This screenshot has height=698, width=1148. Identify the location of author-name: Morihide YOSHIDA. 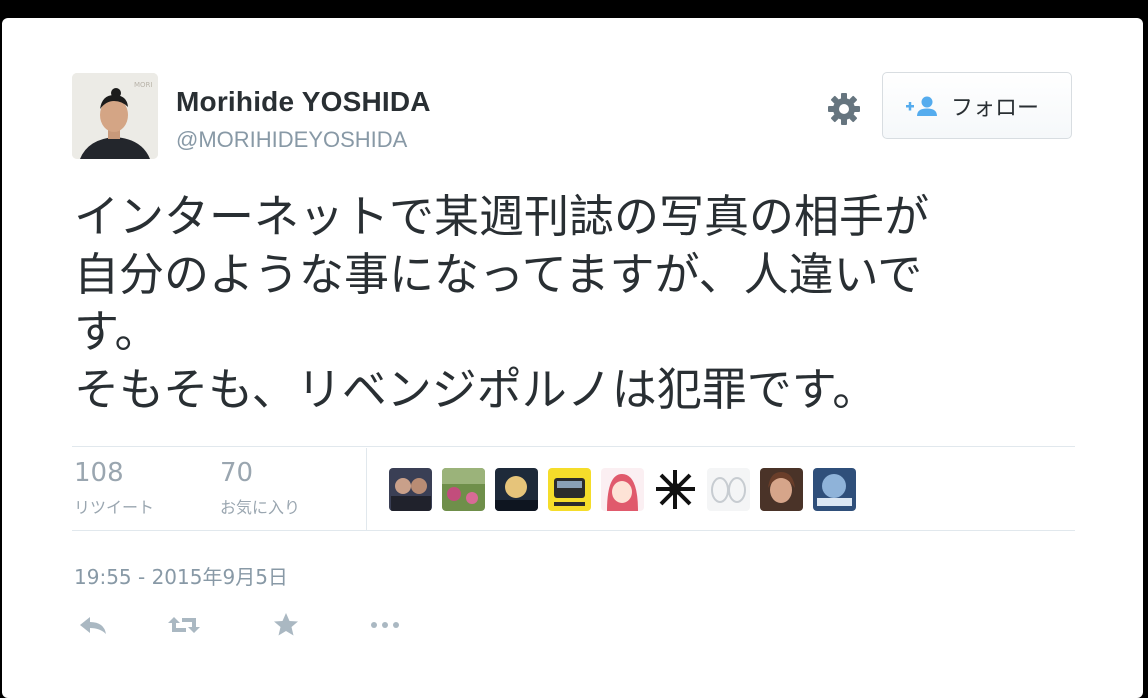
(303, 102).